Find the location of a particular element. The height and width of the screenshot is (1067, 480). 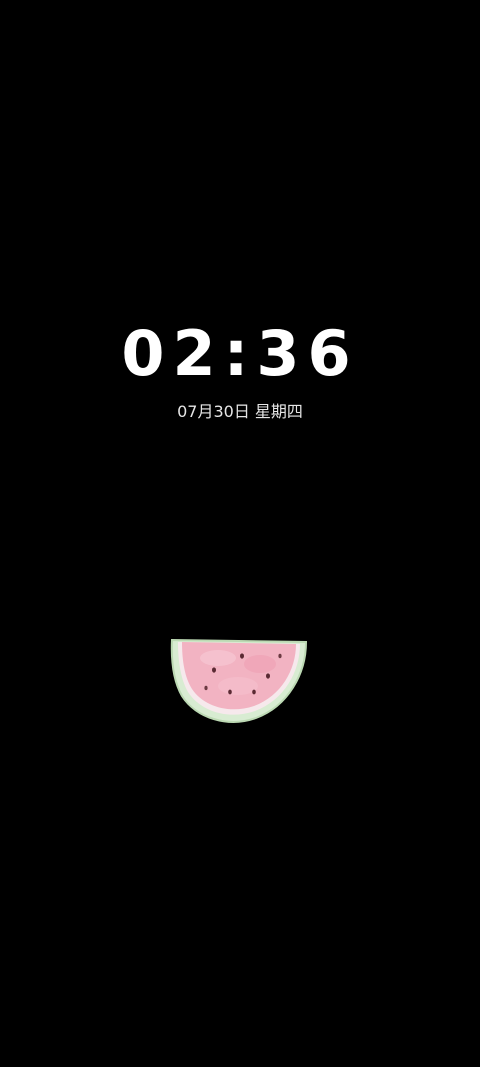

clock-time: 02:36 is located at coordinates (240, 353).